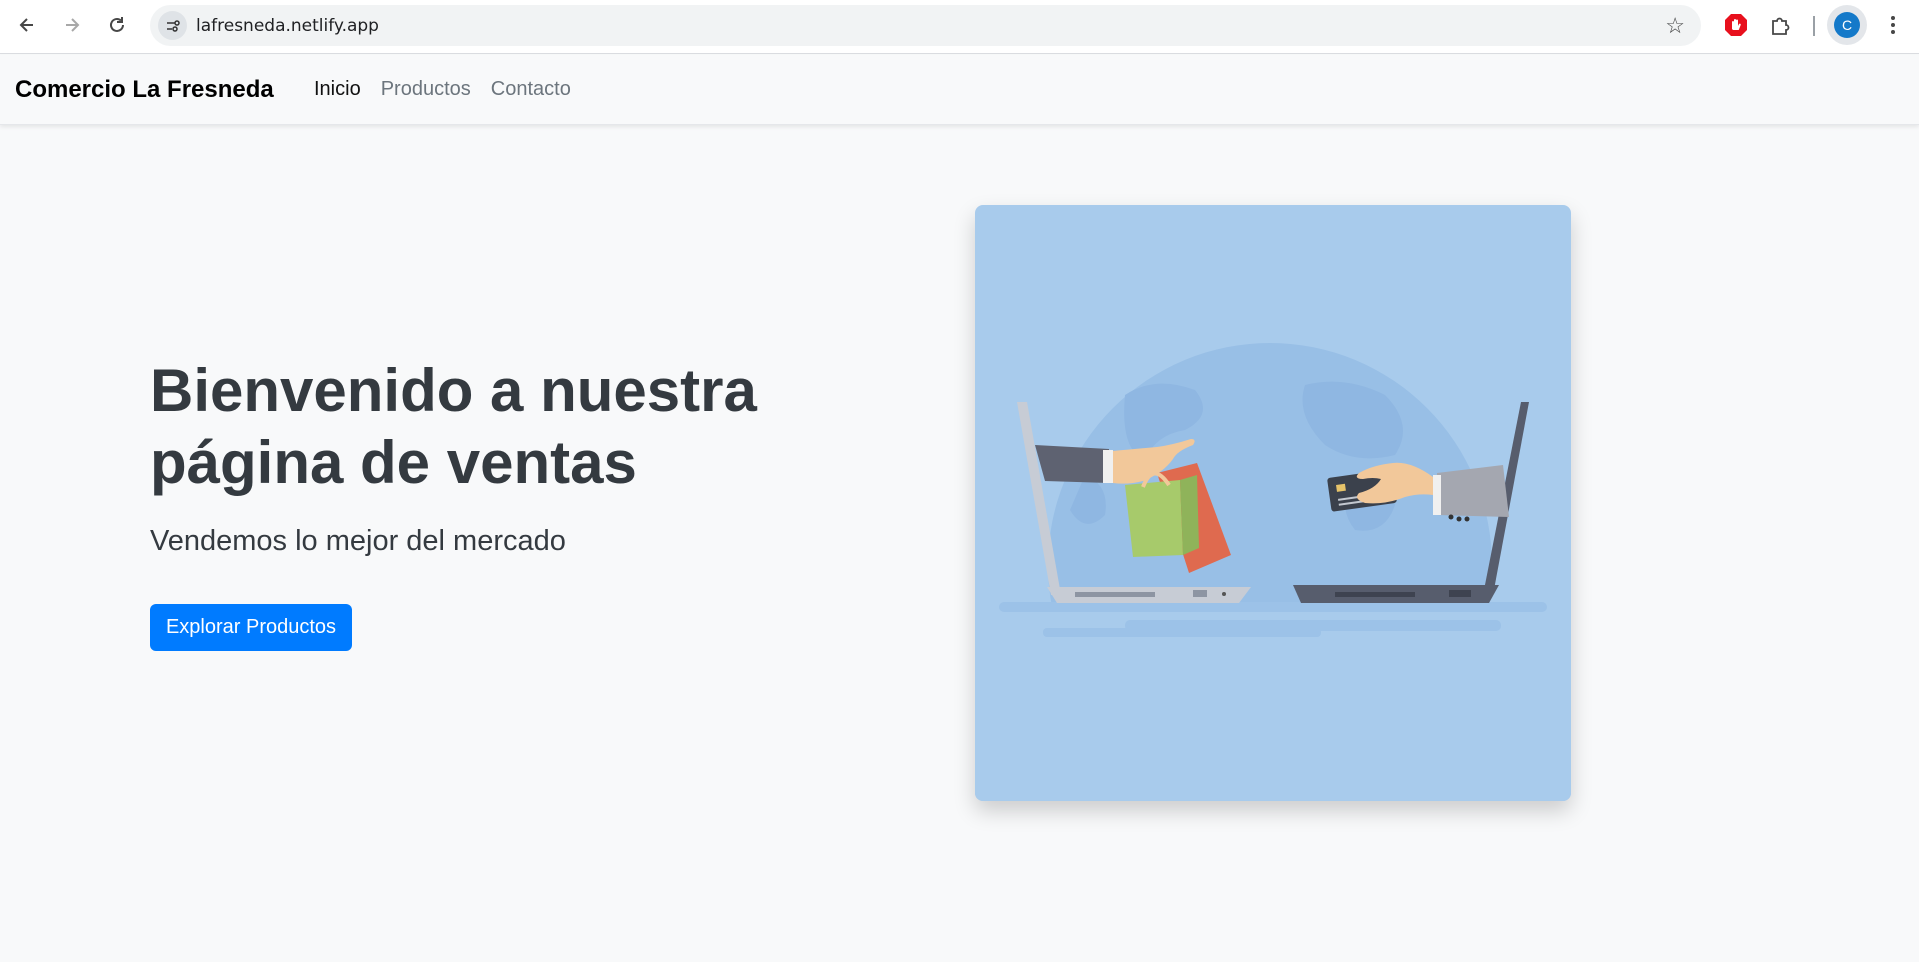  What do you see at coordinates (287, 26) in the screenshot?
I see `url-text: lafresneda.netlify.app` at bounding box center [287, 26].